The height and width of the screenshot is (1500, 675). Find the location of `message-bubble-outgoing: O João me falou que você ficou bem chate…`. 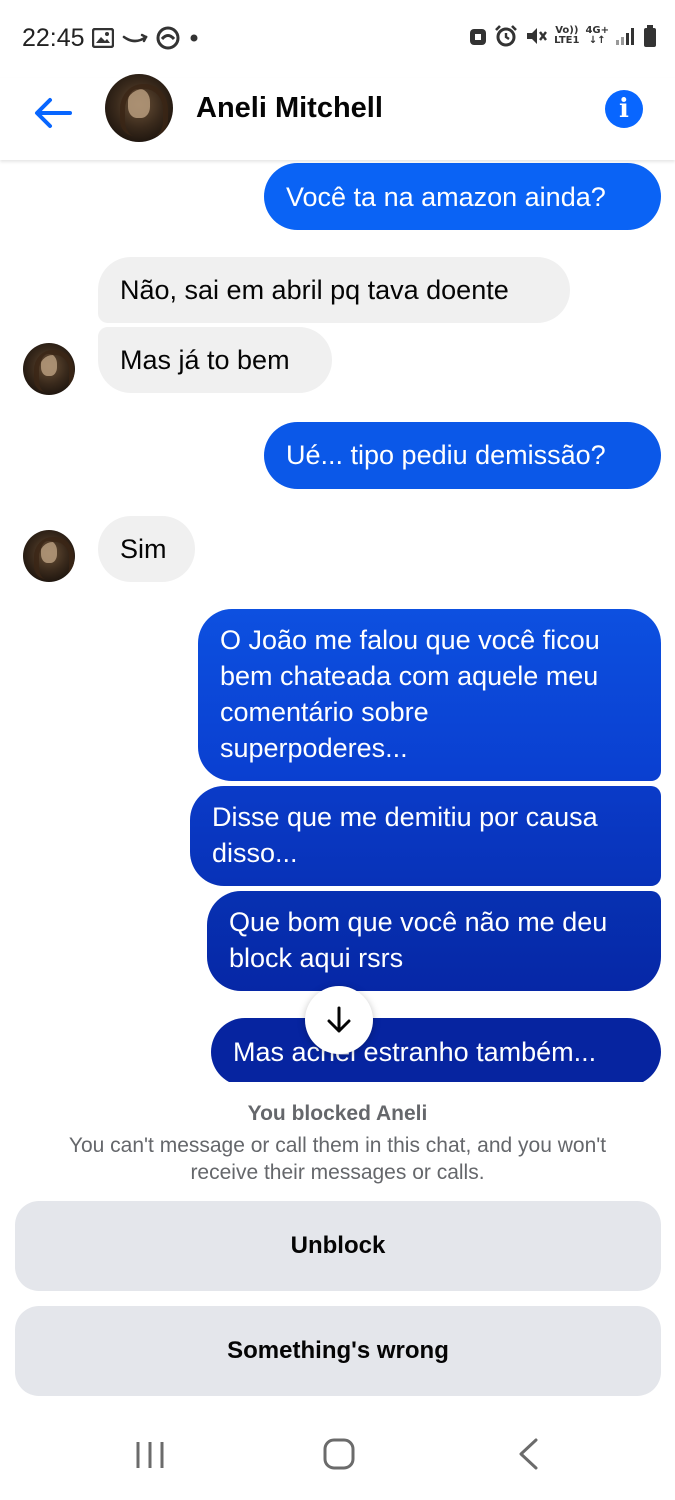

message-bubble-outgoing: O João me falou que você ficou bem chate… is located at coordinates (429, 695).